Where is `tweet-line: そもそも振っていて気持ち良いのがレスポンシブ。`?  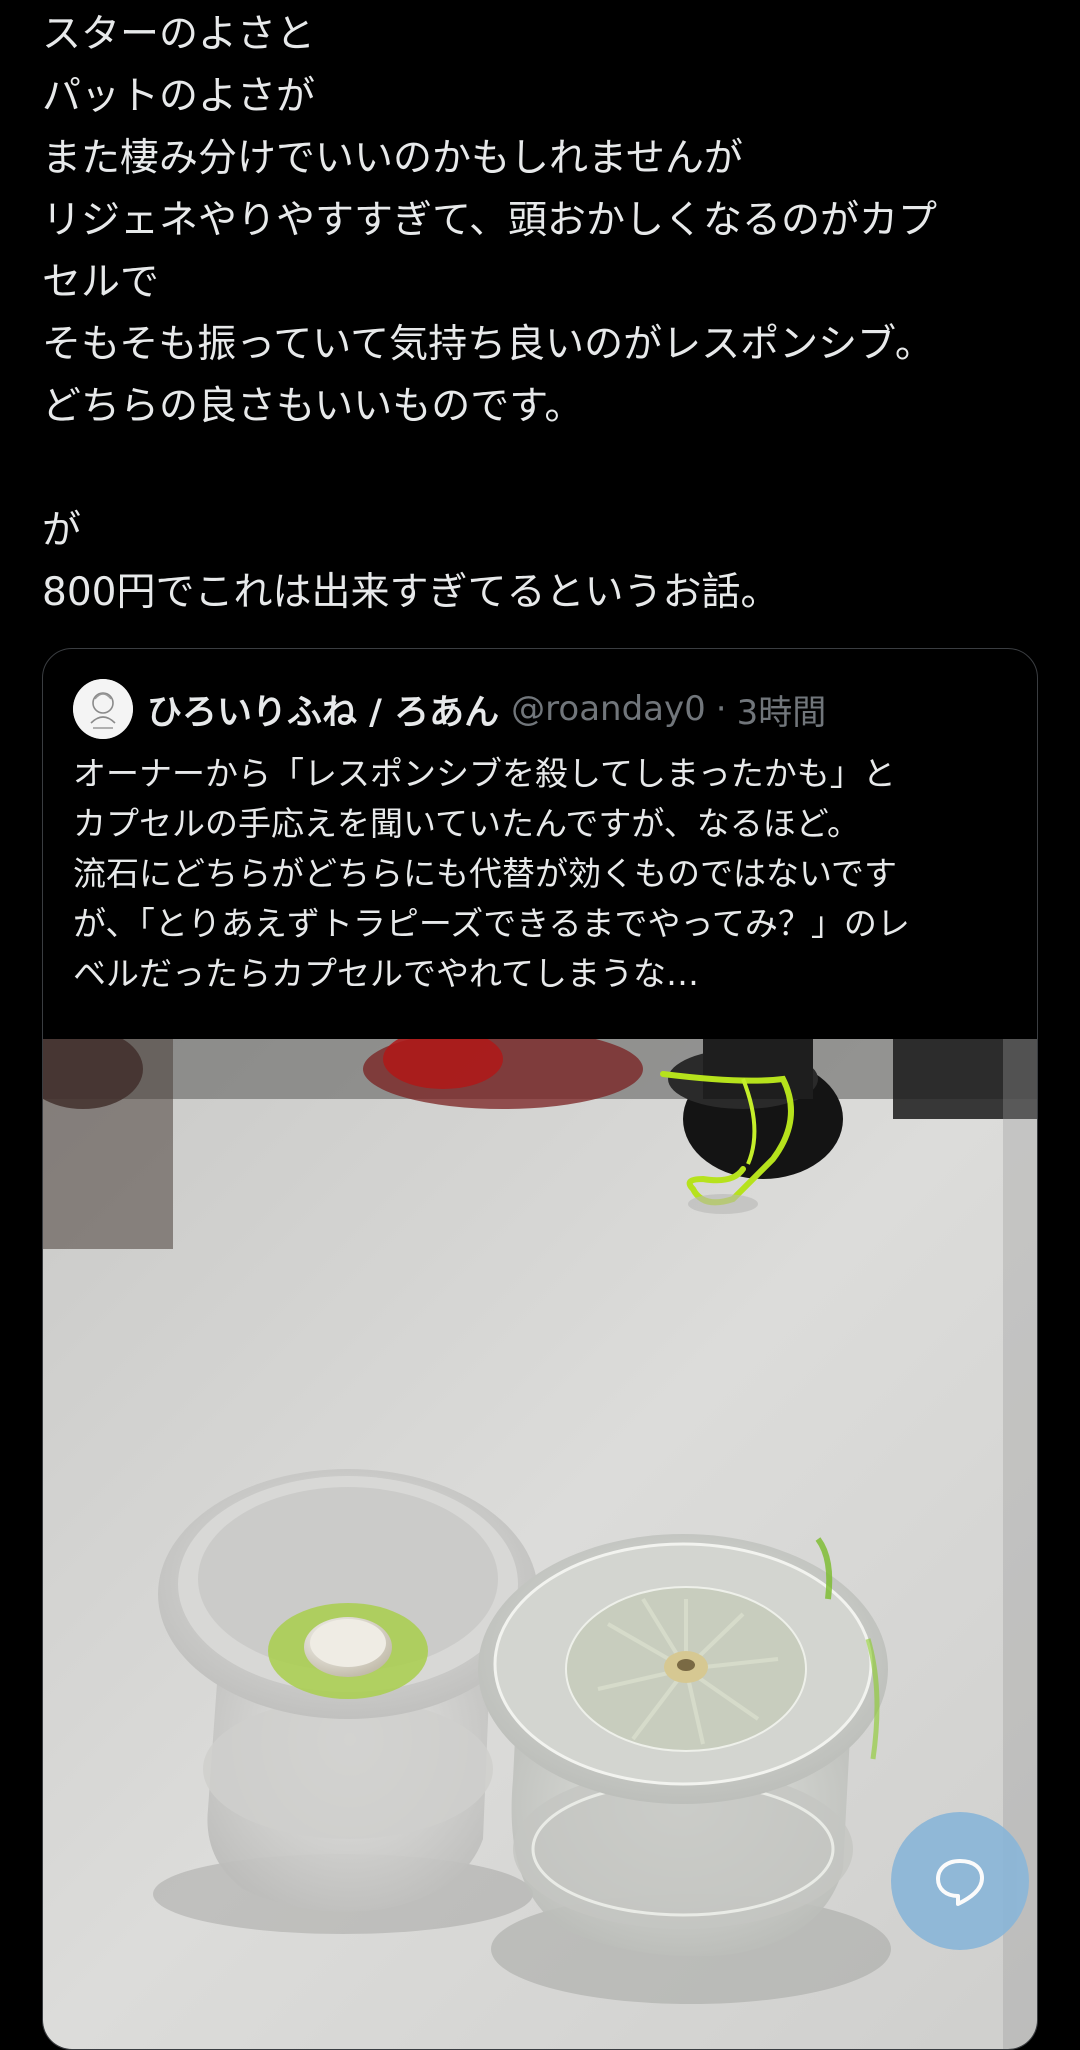 tweet-line: そもそも振っていて気持ち良いのがレスポンシブ。 is located at coordinates (488, 344).